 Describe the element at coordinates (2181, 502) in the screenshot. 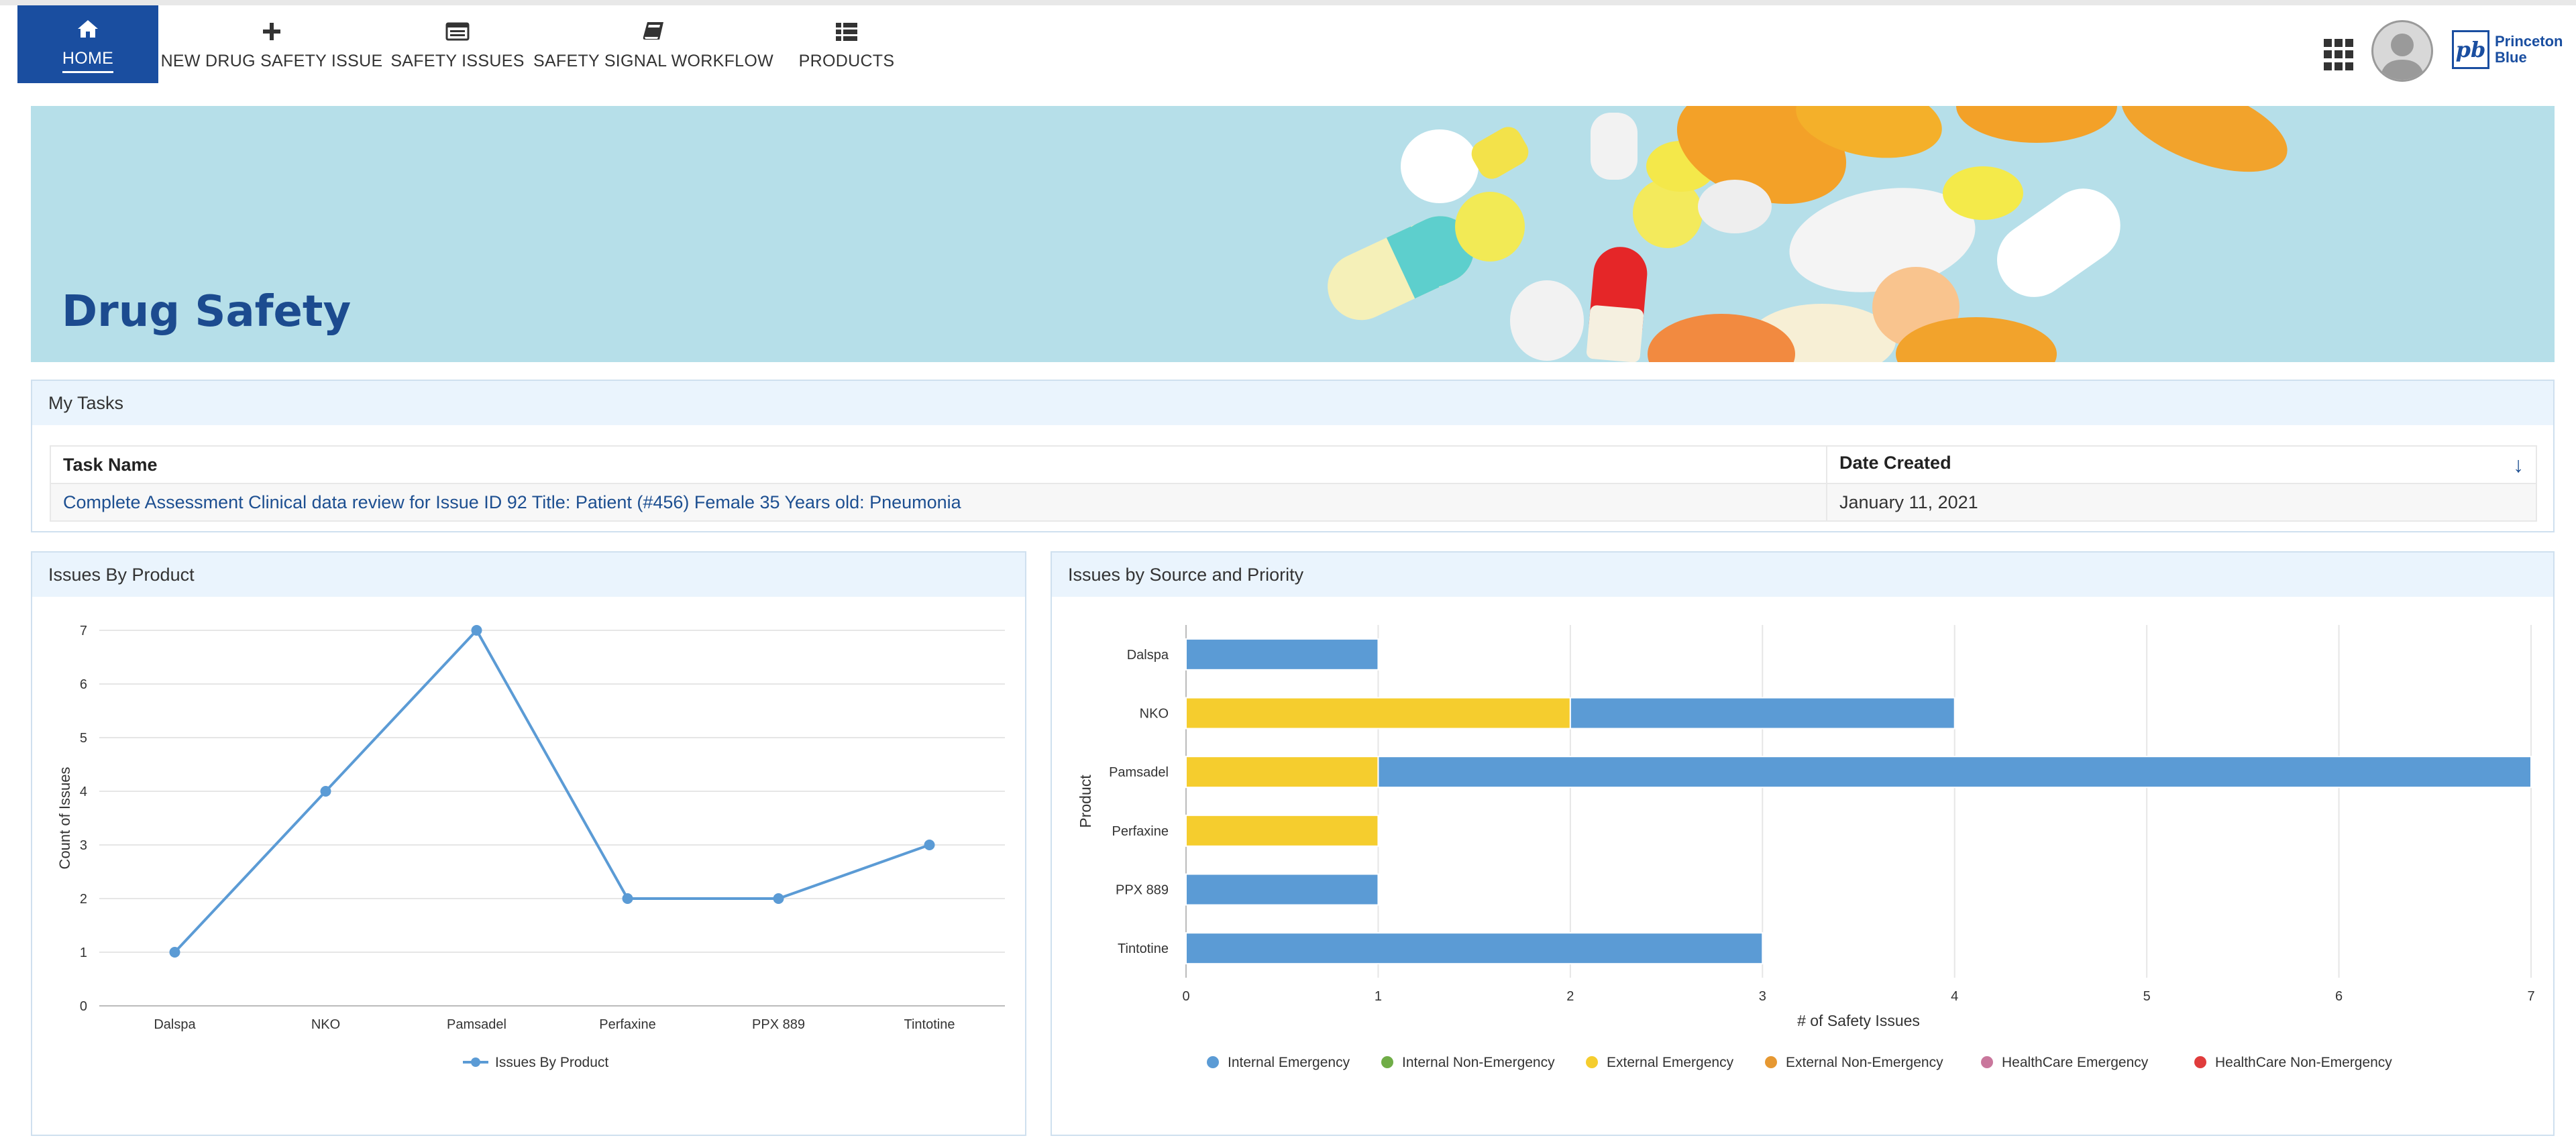

I see `task-date-created: January 11, 2021` at that location.